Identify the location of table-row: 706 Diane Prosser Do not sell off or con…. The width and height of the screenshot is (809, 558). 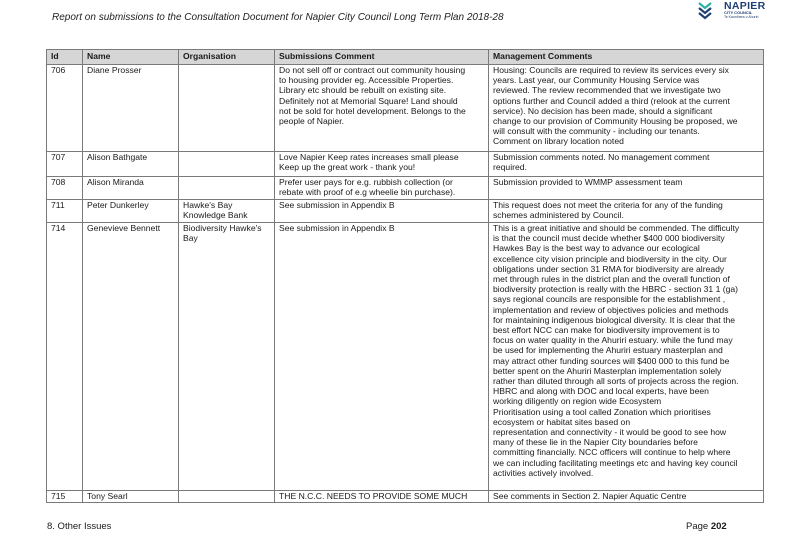
(405, 108).